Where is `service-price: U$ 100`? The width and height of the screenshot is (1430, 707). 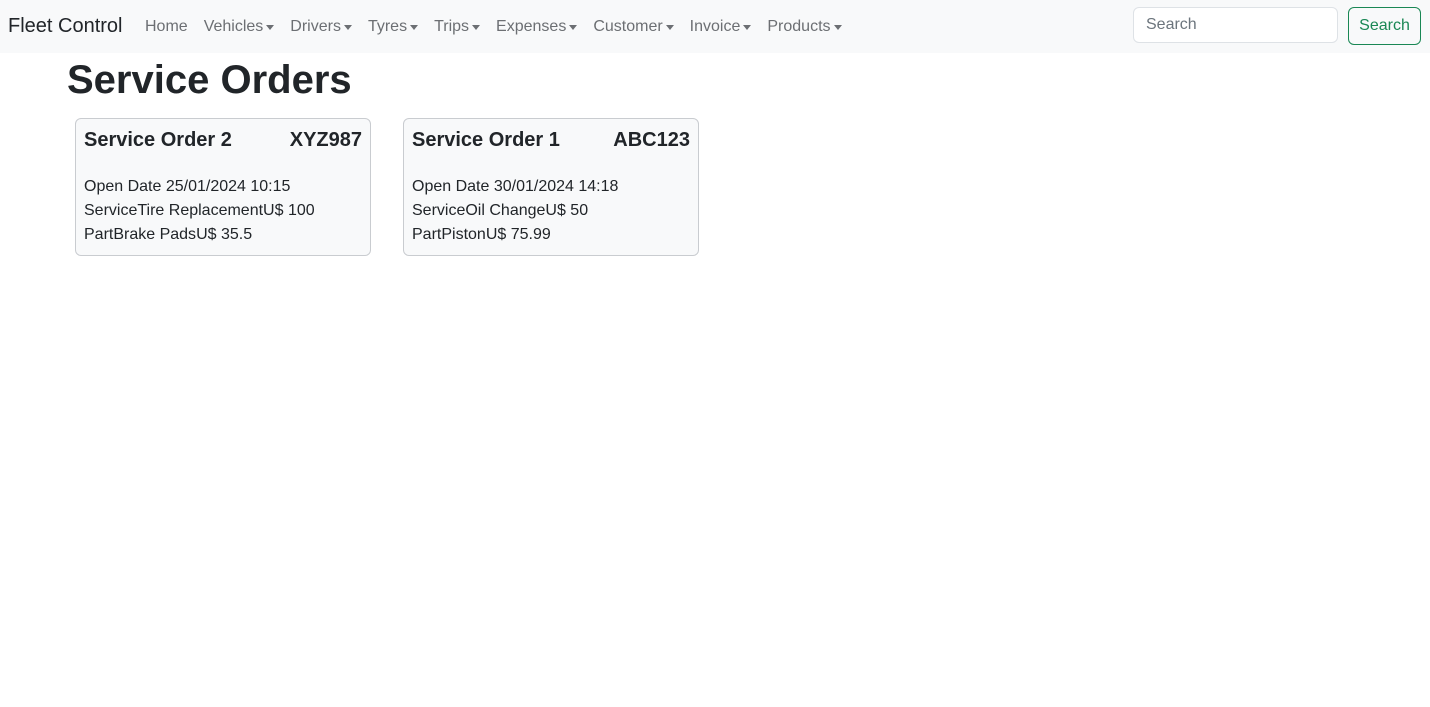
service-price: U$ 100 is located at coordinates (289, 210).